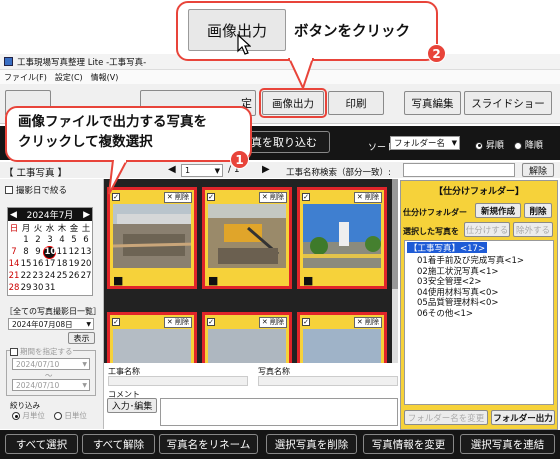 This screenshot has height=459, width=560. What do you see at coordinates (14, 252) in the screenshot?
I see `calendar-day: 7` at bounding box center [14, 252].